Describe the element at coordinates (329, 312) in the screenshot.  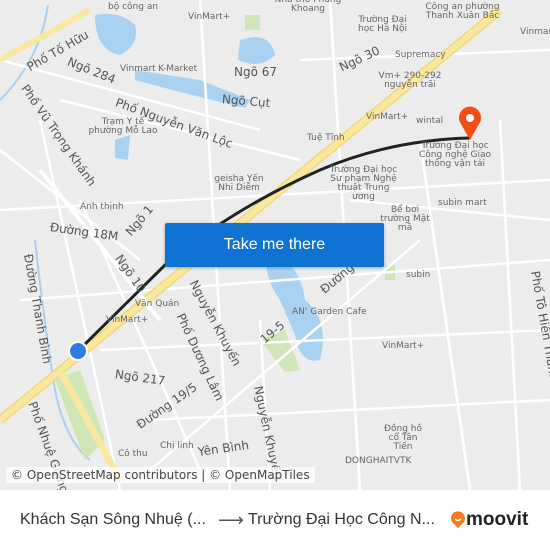
I see `map-label: AN' Garden Cafe` at that location.